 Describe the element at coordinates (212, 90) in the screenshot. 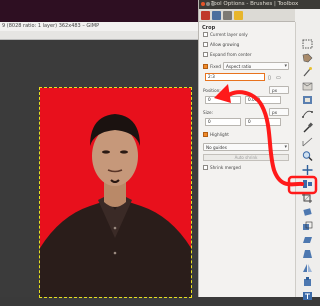

I see `position-label: Position:` at that location.